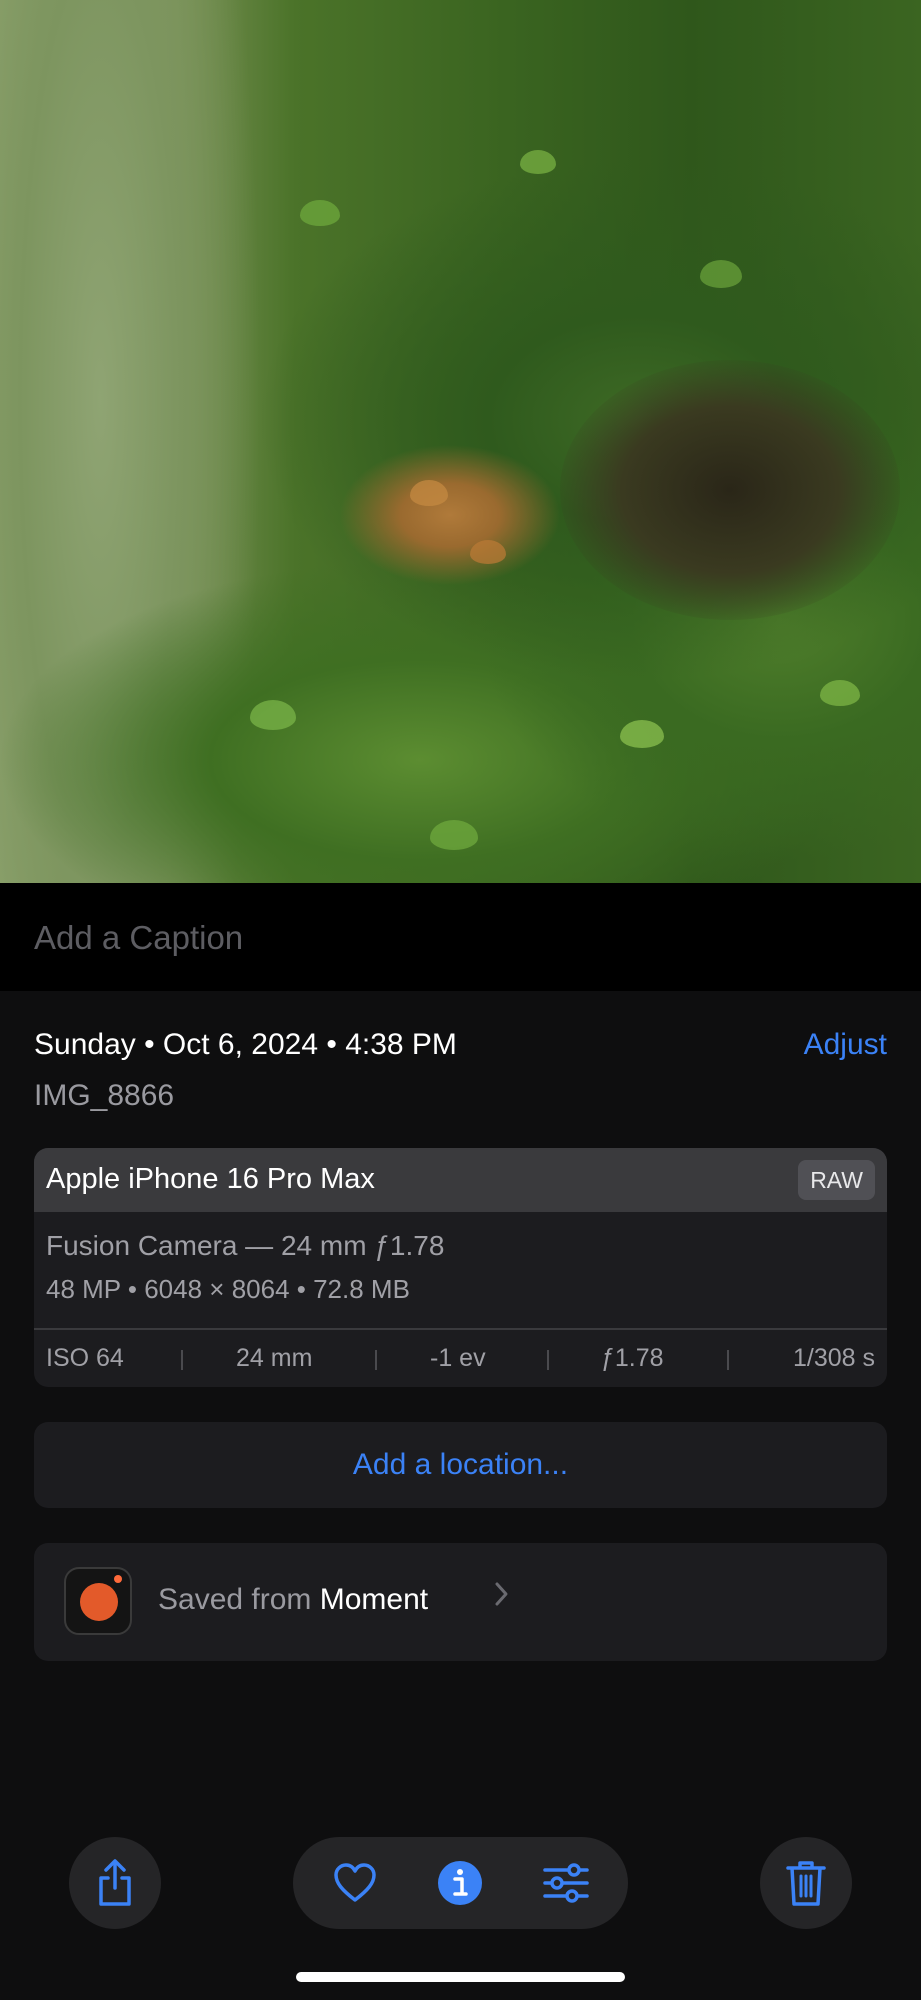 This screenshot has width=921, height=2000. I want to click on saved-from-row: Saved from Moment, so click(460, 1602).